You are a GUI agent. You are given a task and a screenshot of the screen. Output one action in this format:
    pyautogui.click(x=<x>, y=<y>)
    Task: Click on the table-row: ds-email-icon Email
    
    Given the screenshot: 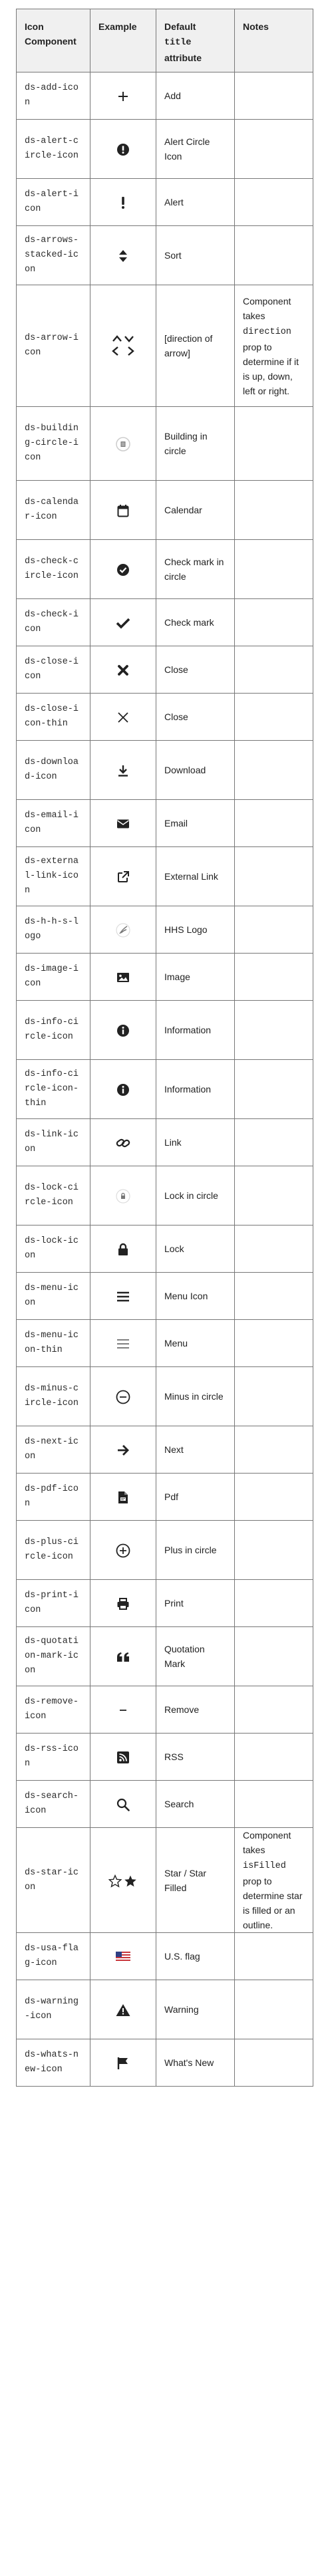 What is the action you would take?
    pyautogui.click(x=164, y=823)
    